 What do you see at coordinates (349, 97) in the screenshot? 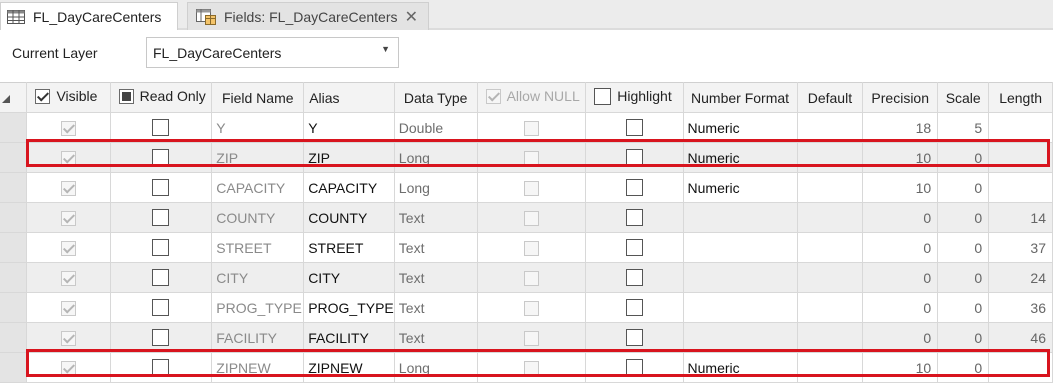
I see `column-header-alias: Alias` at bounding box center [349, 97].